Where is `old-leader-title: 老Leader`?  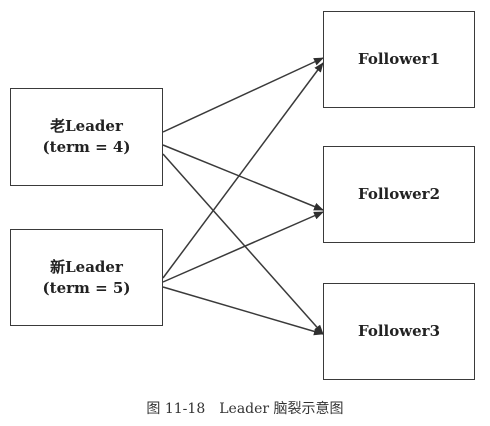 old-leader-title: 老Leader is located at coordinates (86, 126).